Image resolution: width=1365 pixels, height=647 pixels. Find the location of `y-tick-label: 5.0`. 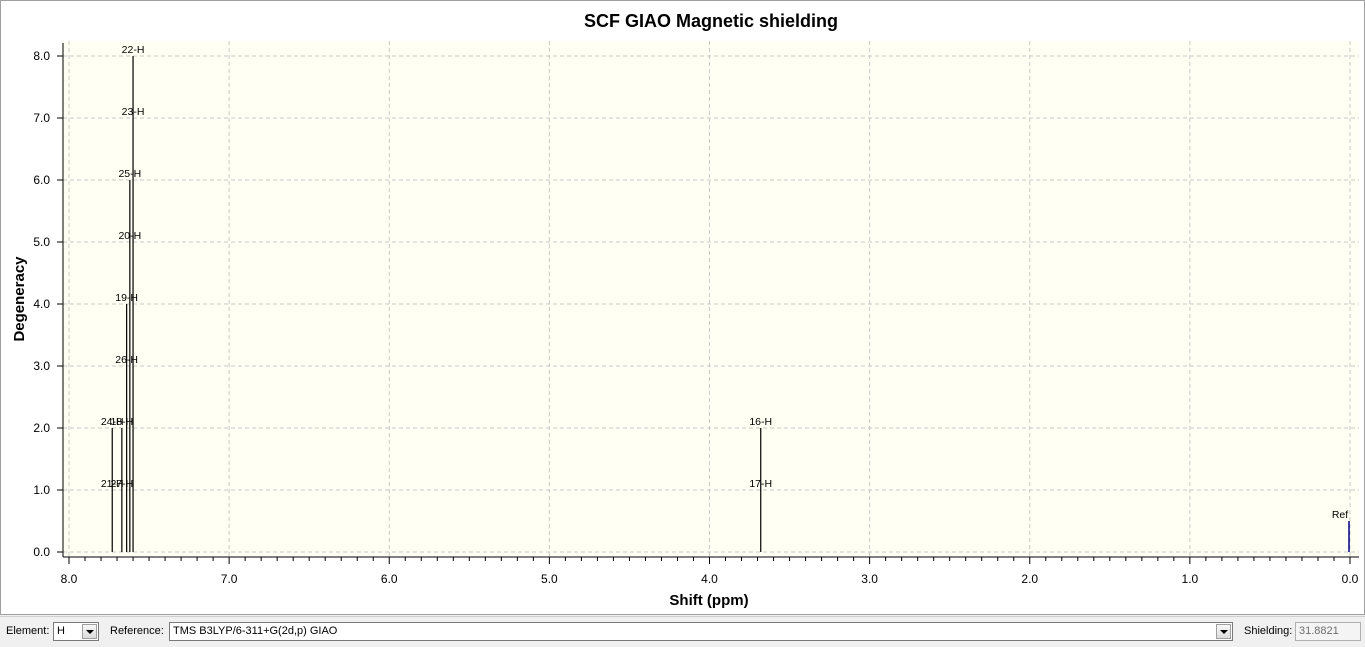

y-tick-label: 5.0 is located at coordinates (41, 242).